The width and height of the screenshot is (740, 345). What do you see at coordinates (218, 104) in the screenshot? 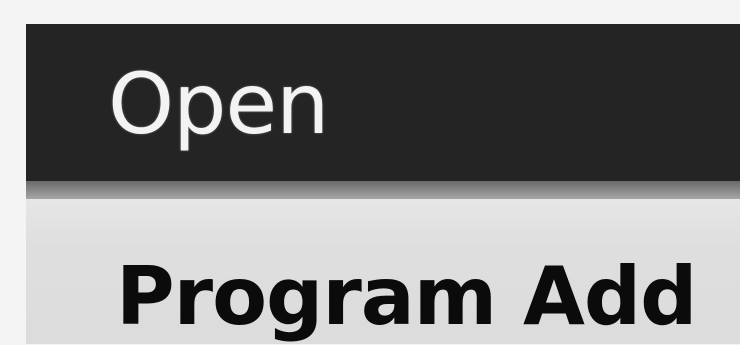
I see `menu-item-open-label: Open` at bounding box center [218, 104].